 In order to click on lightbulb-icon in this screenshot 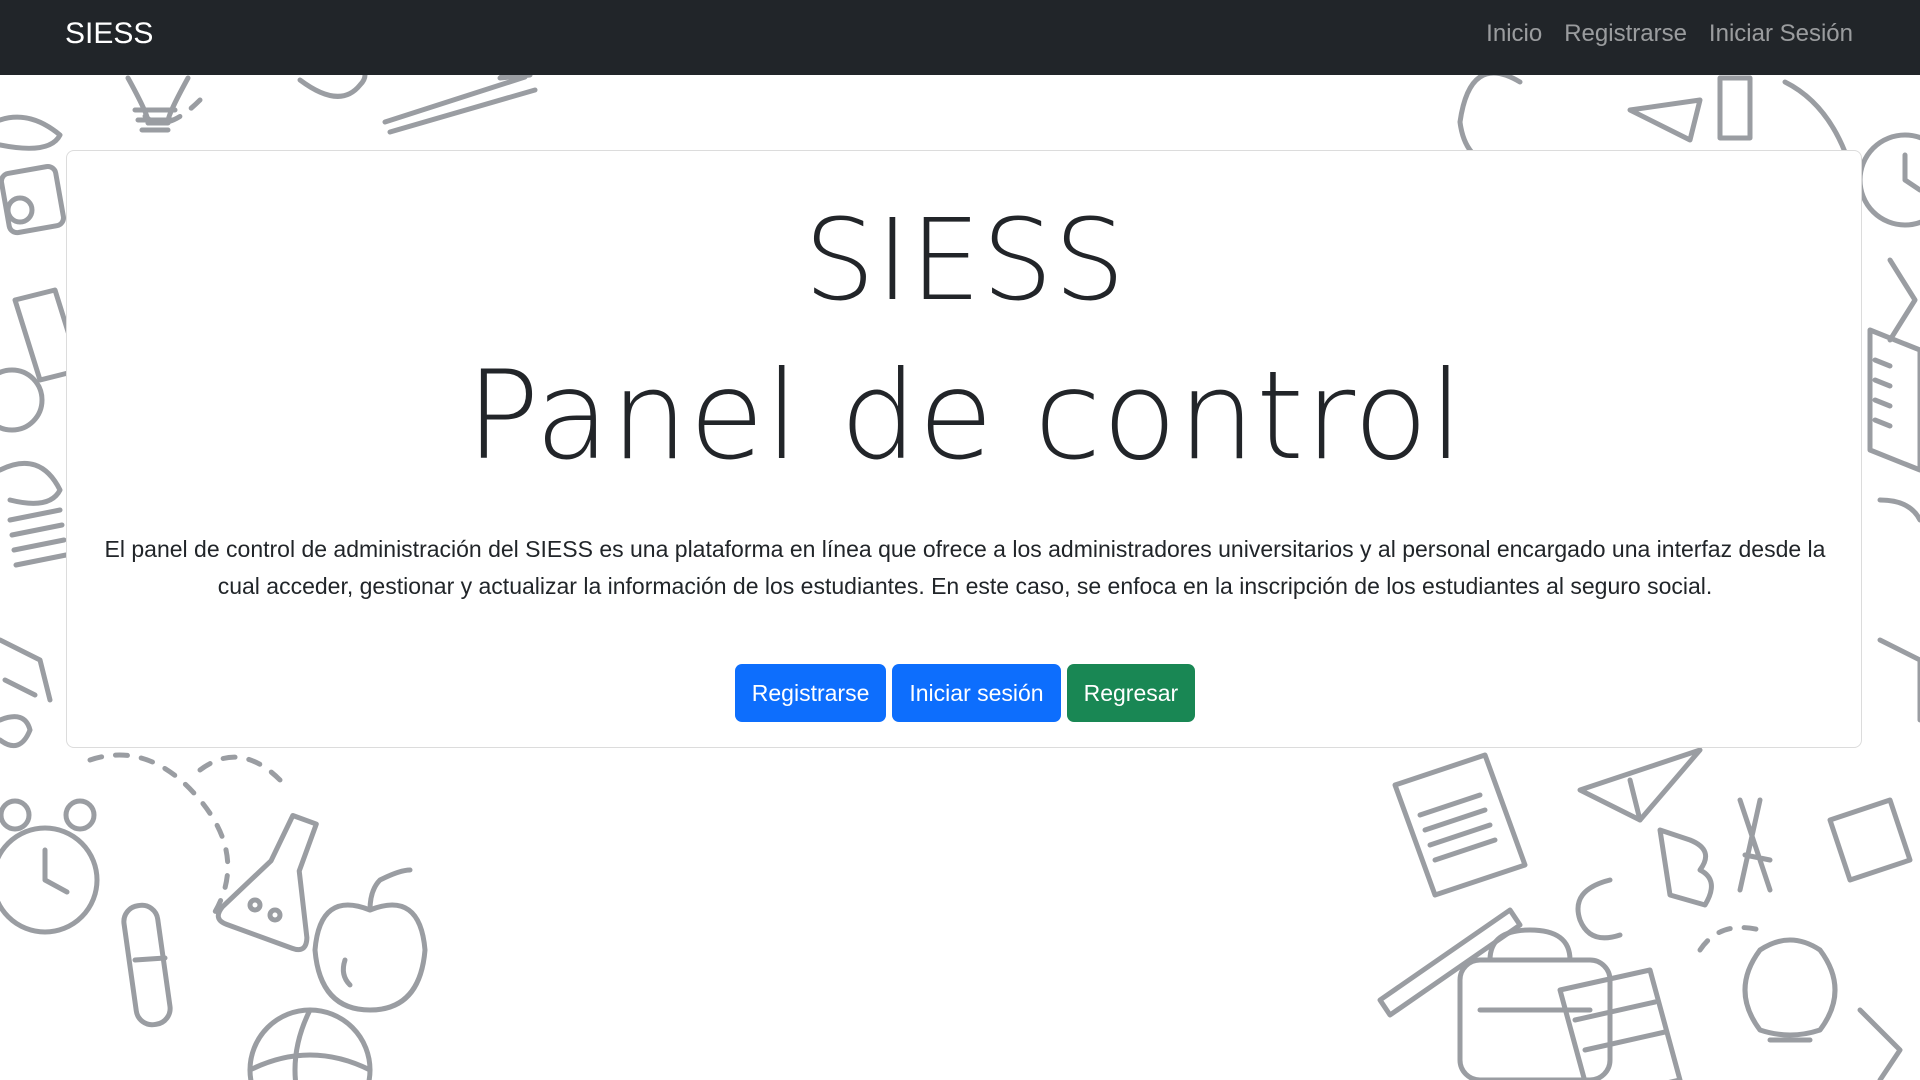, I will do `click(158, 104)`.